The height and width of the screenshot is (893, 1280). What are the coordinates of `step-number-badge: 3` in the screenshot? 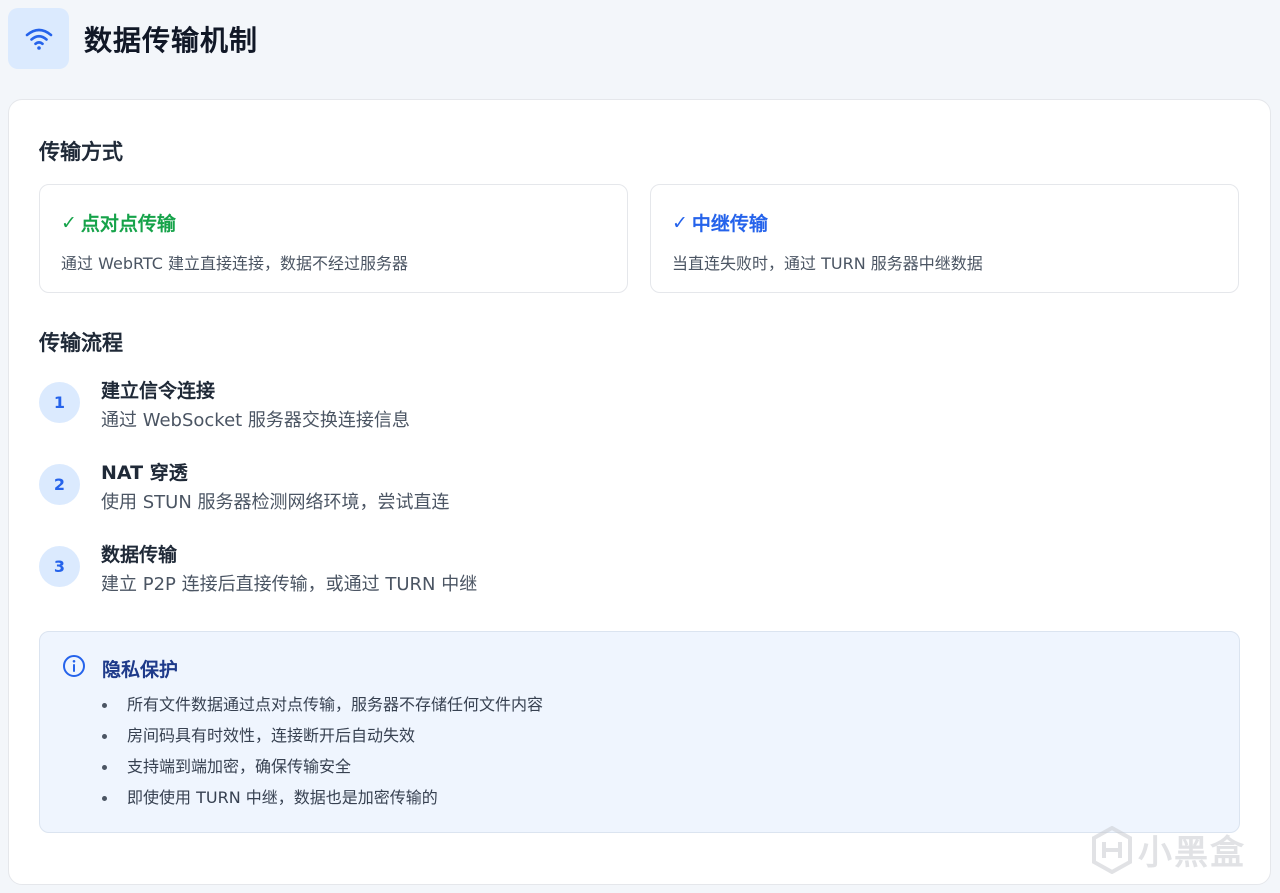 It's located at (59, 566).